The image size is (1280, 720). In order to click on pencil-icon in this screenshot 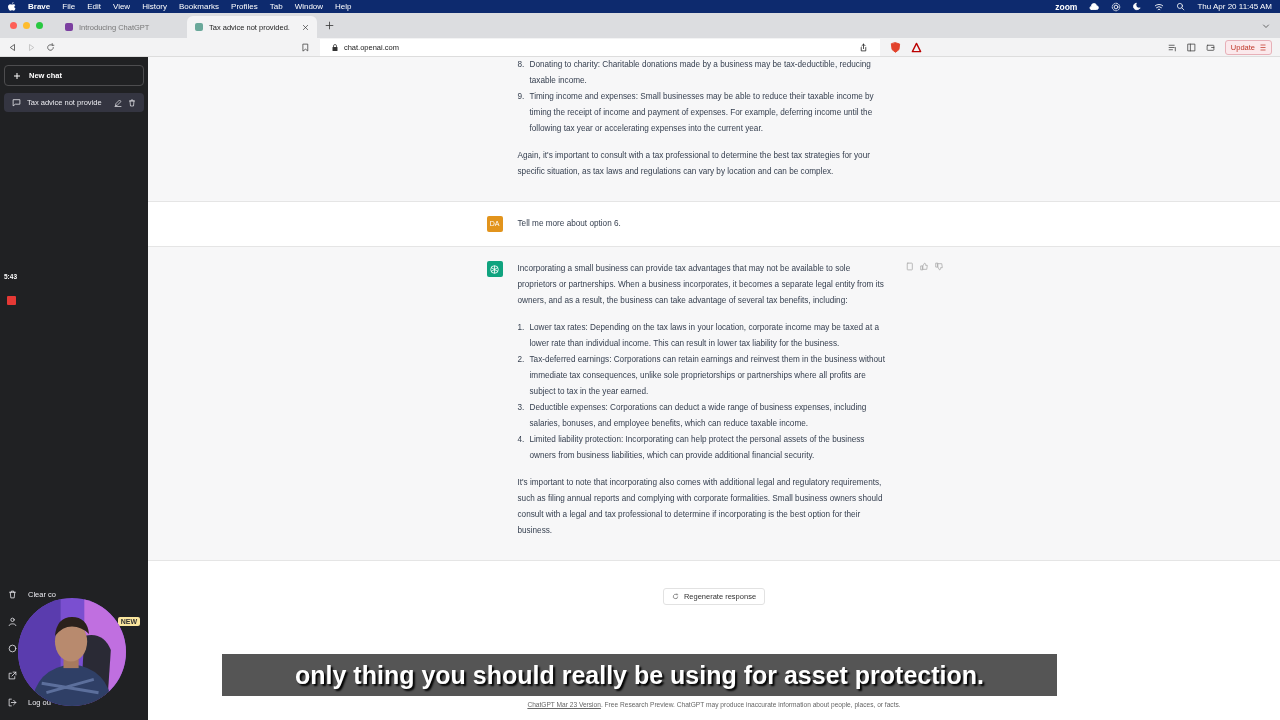, I will do `click(118, 102)`.